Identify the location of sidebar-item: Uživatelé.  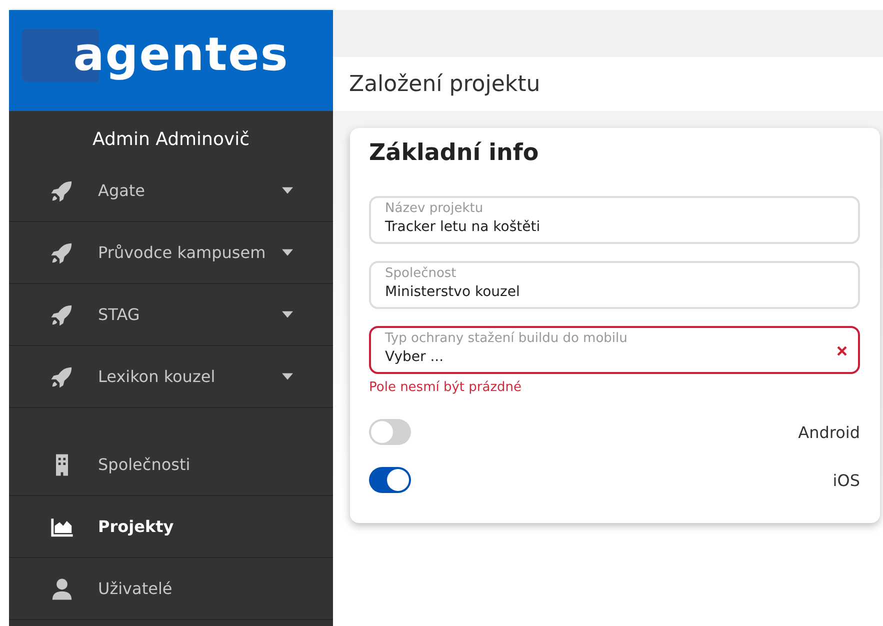
(171, 589).